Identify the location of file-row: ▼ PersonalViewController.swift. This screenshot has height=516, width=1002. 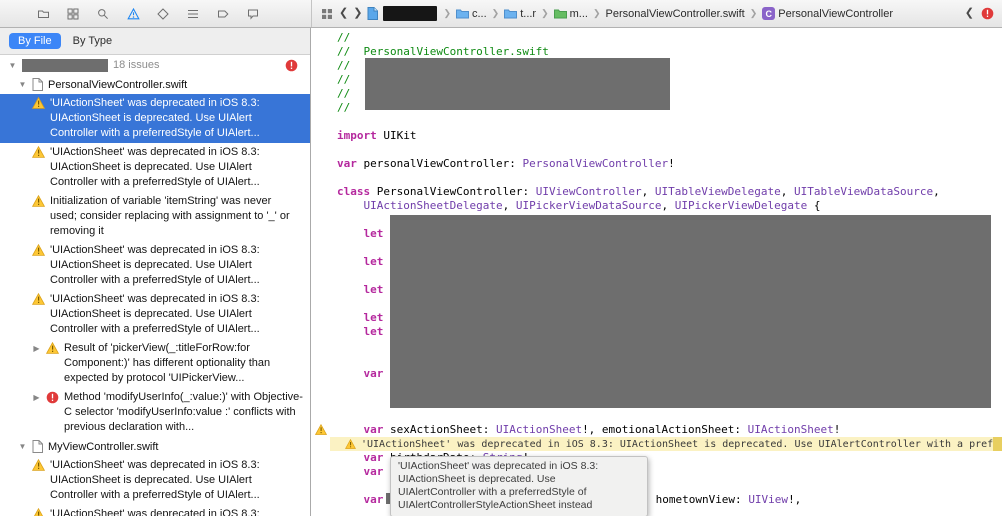
(155, 84).